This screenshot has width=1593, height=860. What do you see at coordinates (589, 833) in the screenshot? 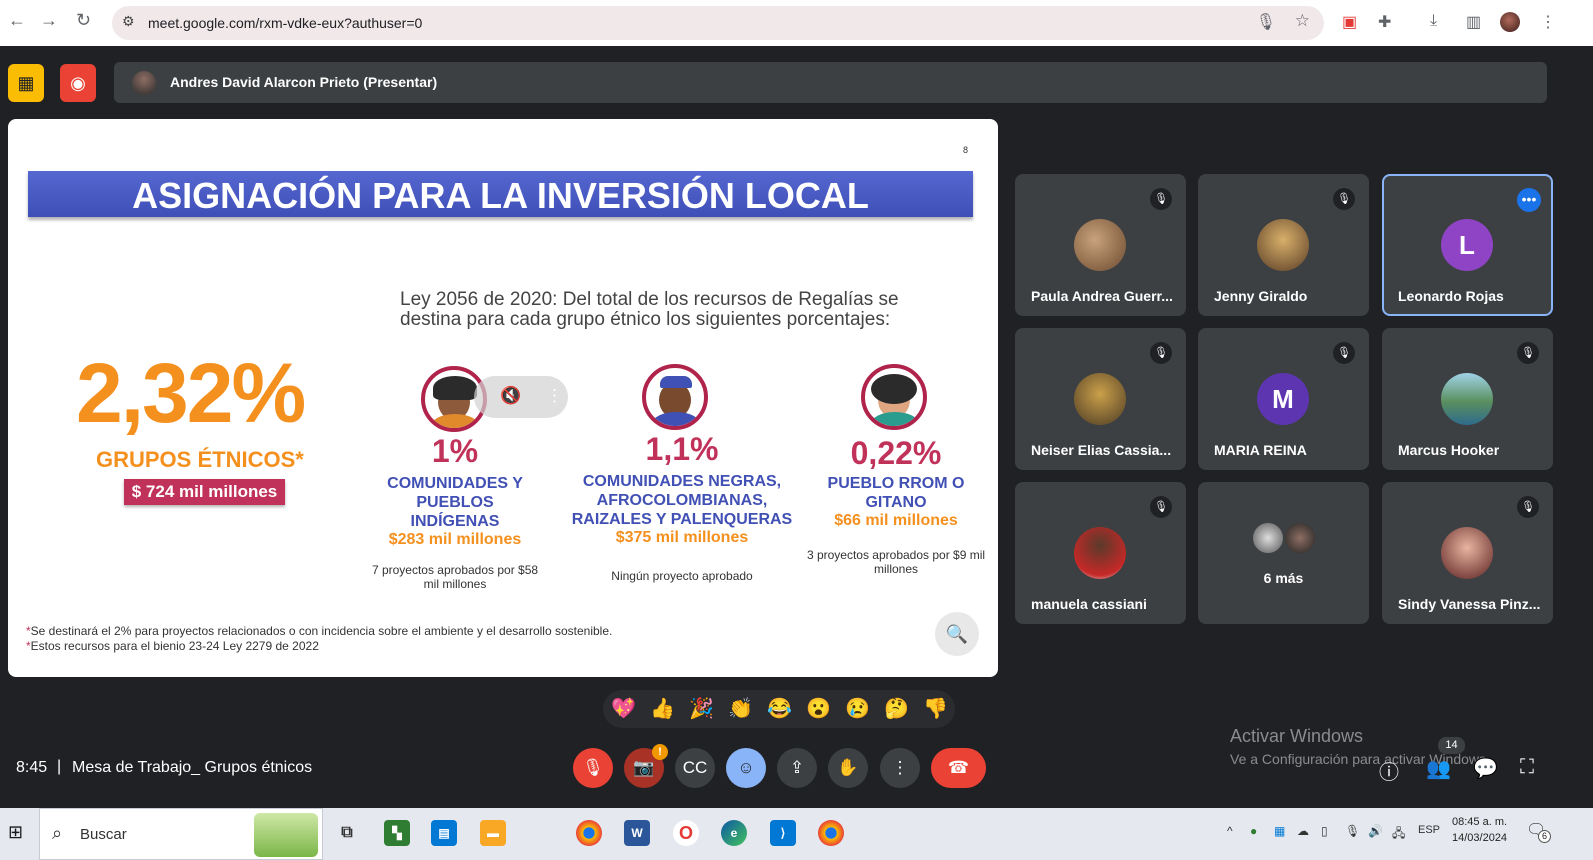
I see `chrome-icon` at bounding box center [589, 833].